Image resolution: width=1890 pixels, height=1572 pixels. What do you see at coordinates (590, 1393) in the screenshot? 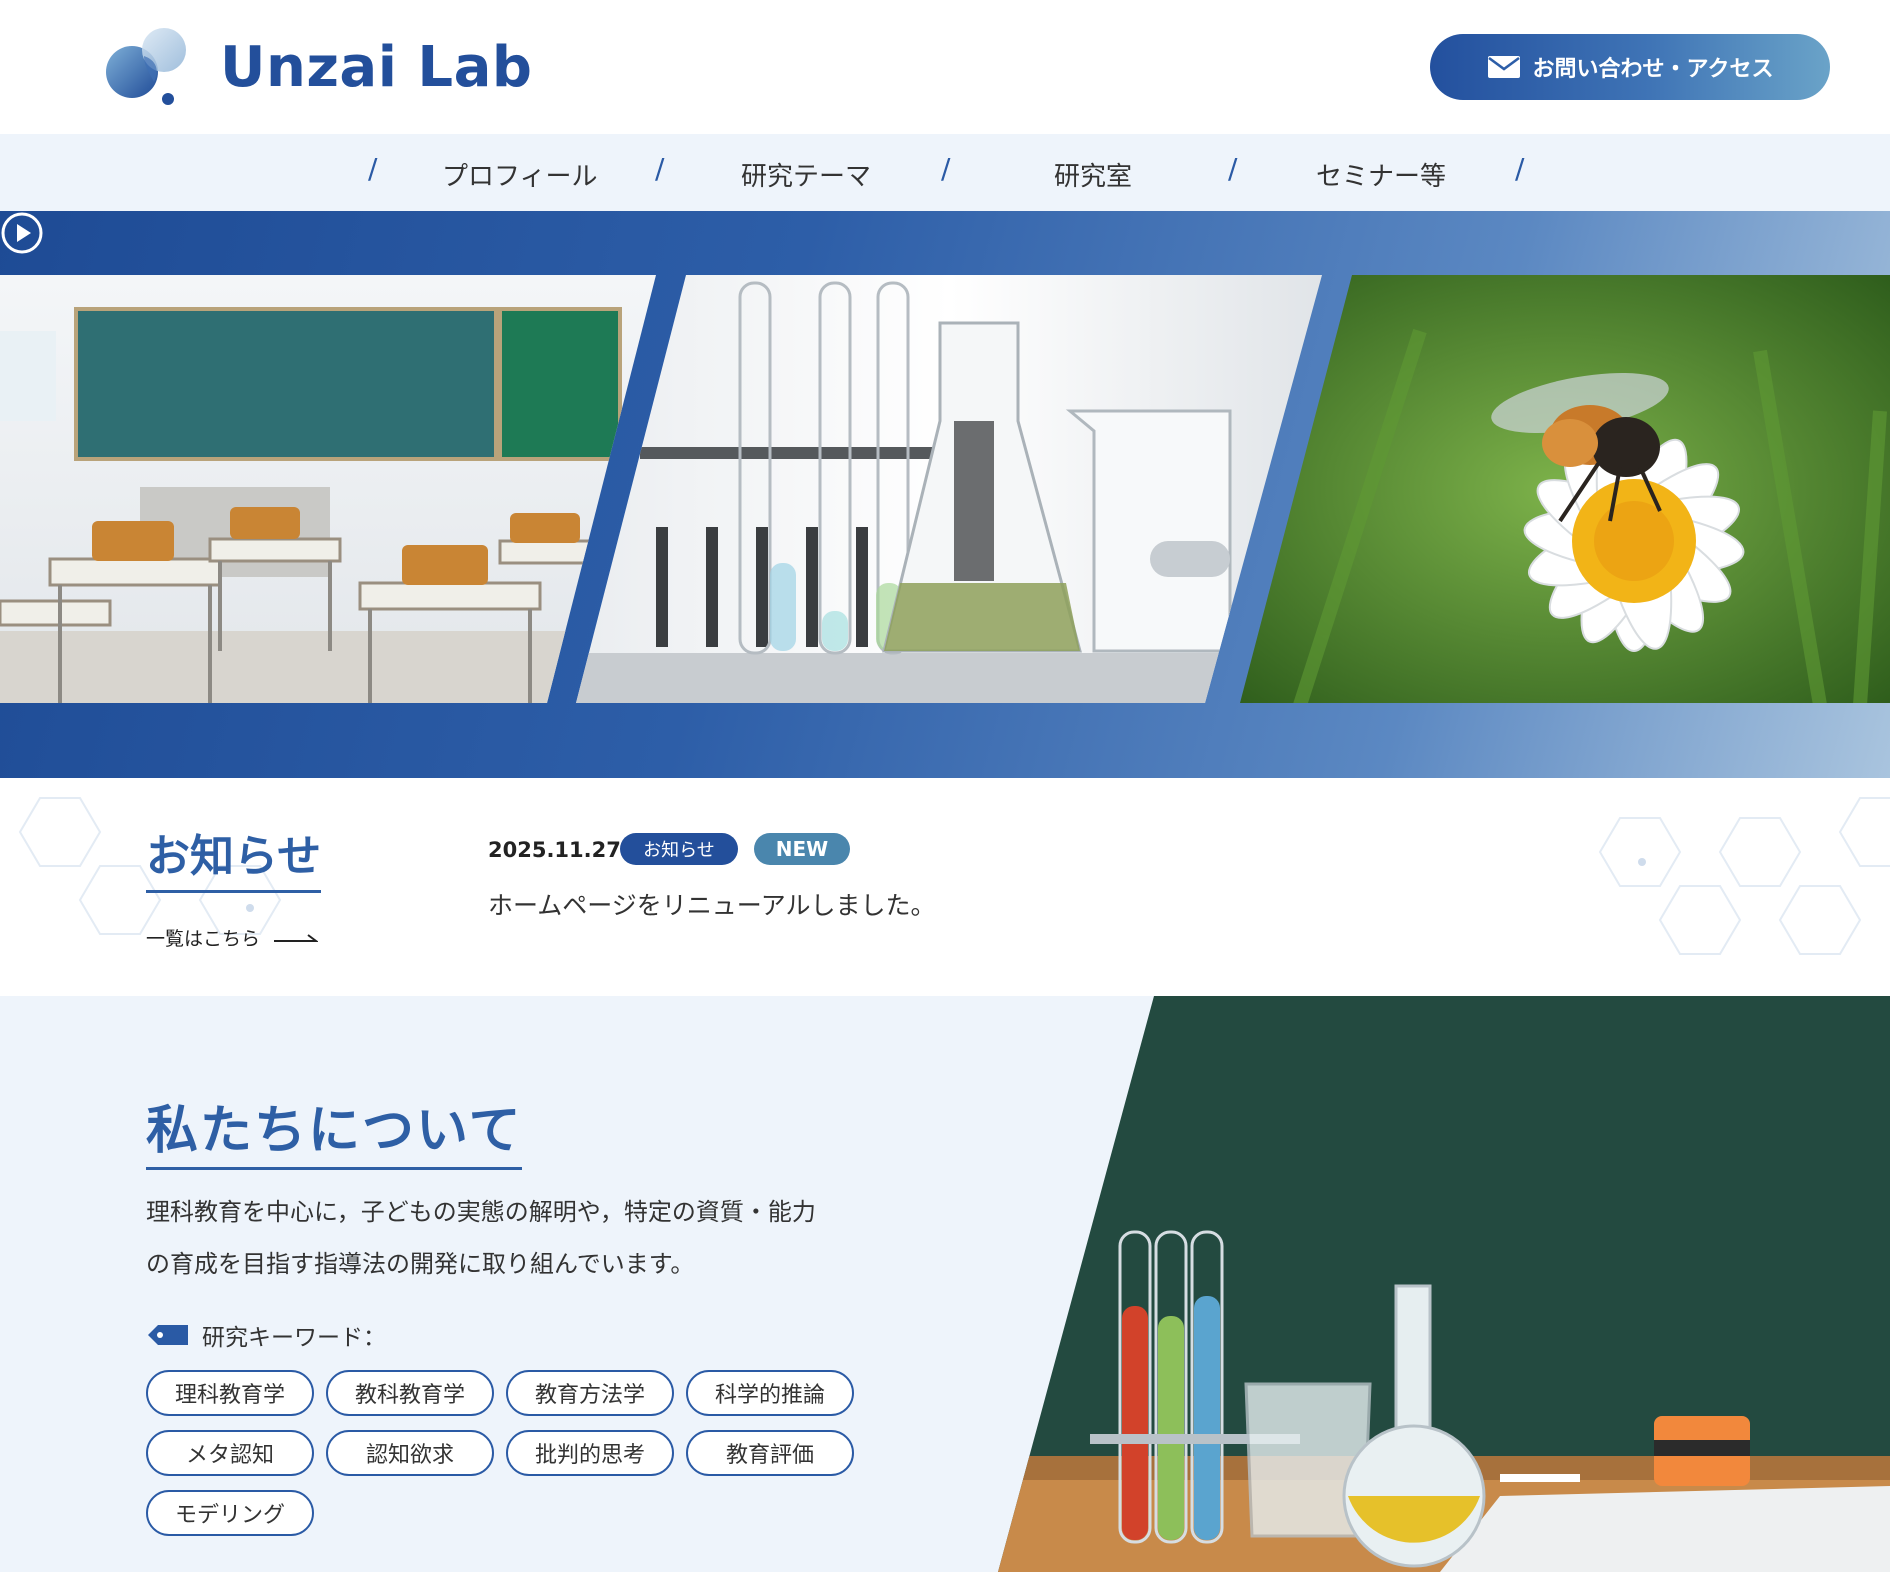
I see `keyword-pill: 教育方法学` at bounding box center [590, 1393].